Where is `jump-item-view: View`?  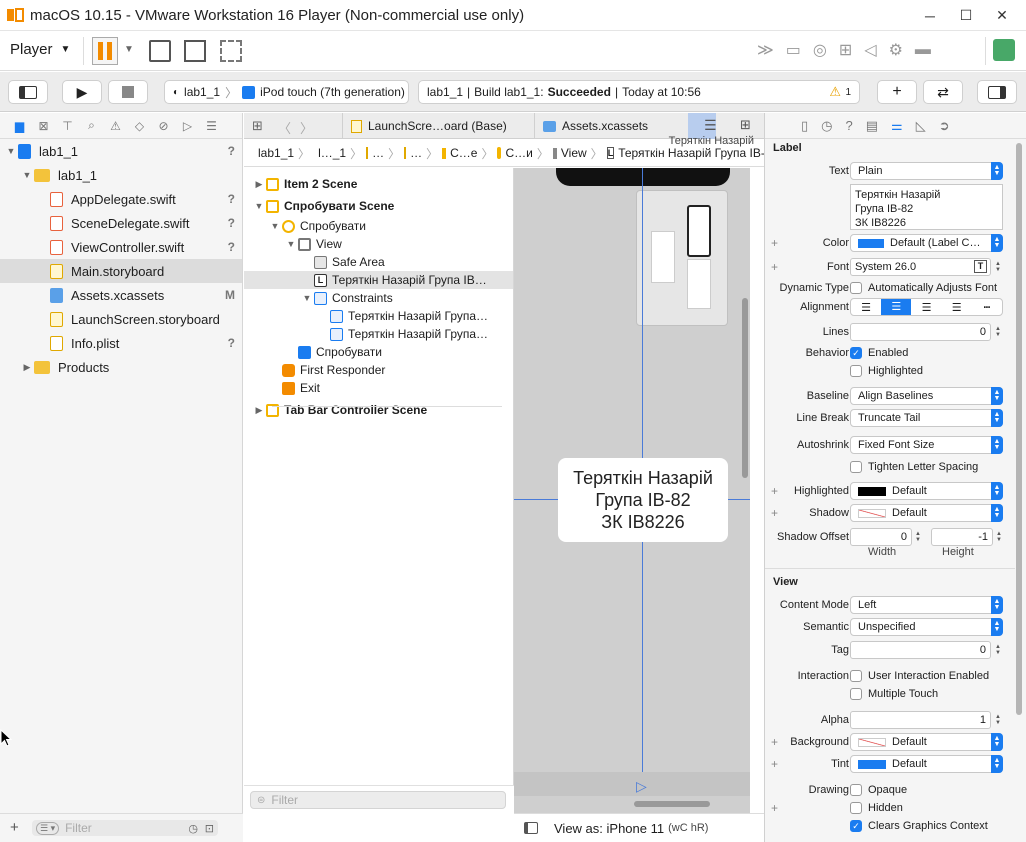
jump-item-view: View is located at coordinates (574, 153).